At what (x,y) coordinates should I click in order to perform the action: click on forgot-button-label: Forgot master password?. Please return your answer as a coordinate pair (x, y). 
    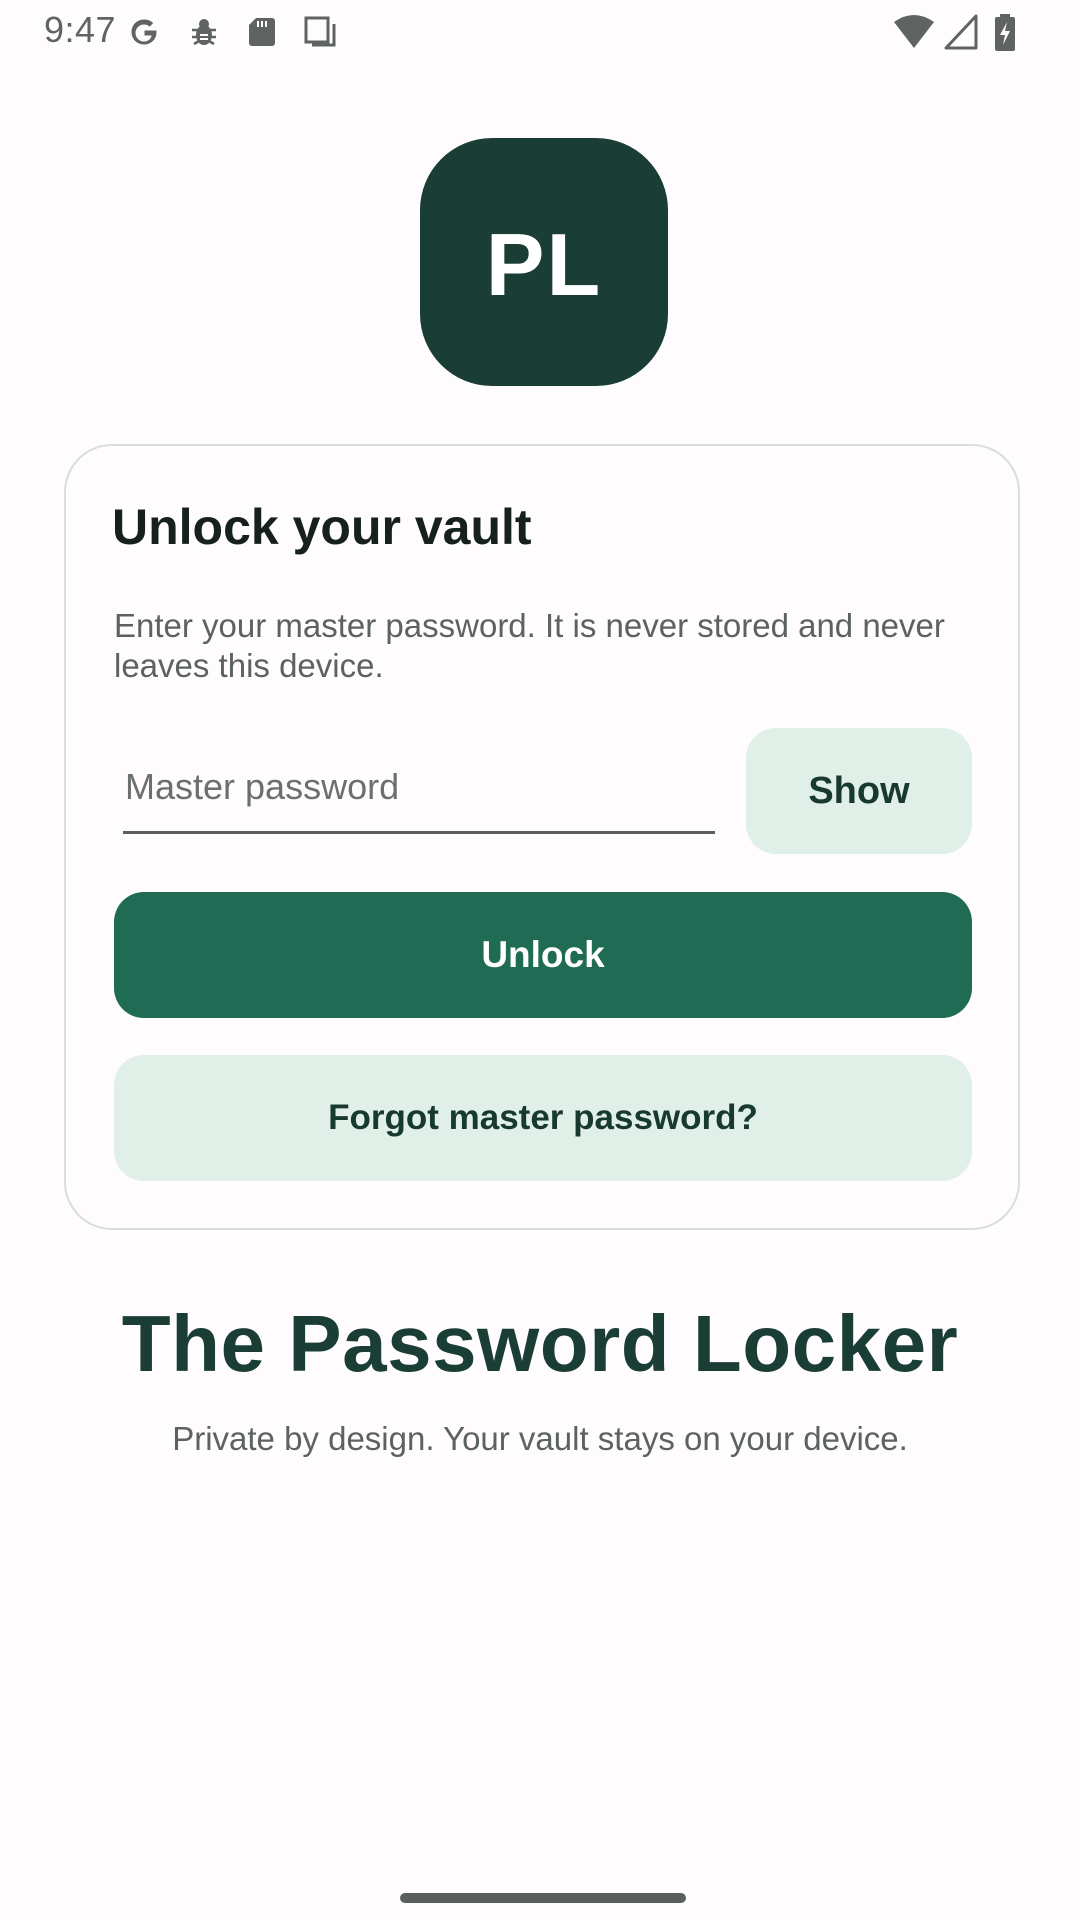
    Looking at the image, I should click on (543, 1117).